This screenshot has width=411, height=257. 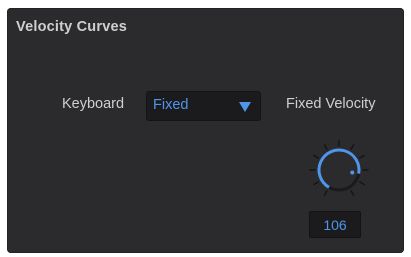 I want to click on fixed-velocity-knob, so click(x=339, y=169).